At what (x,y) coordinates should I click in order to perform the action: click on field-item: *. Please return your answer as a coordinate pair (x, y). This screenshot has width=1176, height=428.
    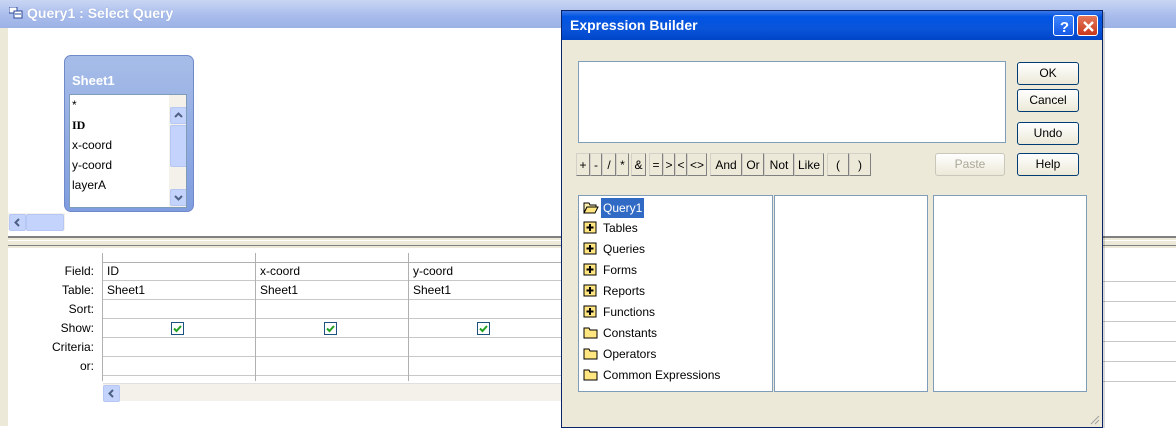
    Looking at the image, I should click on (117, 105).